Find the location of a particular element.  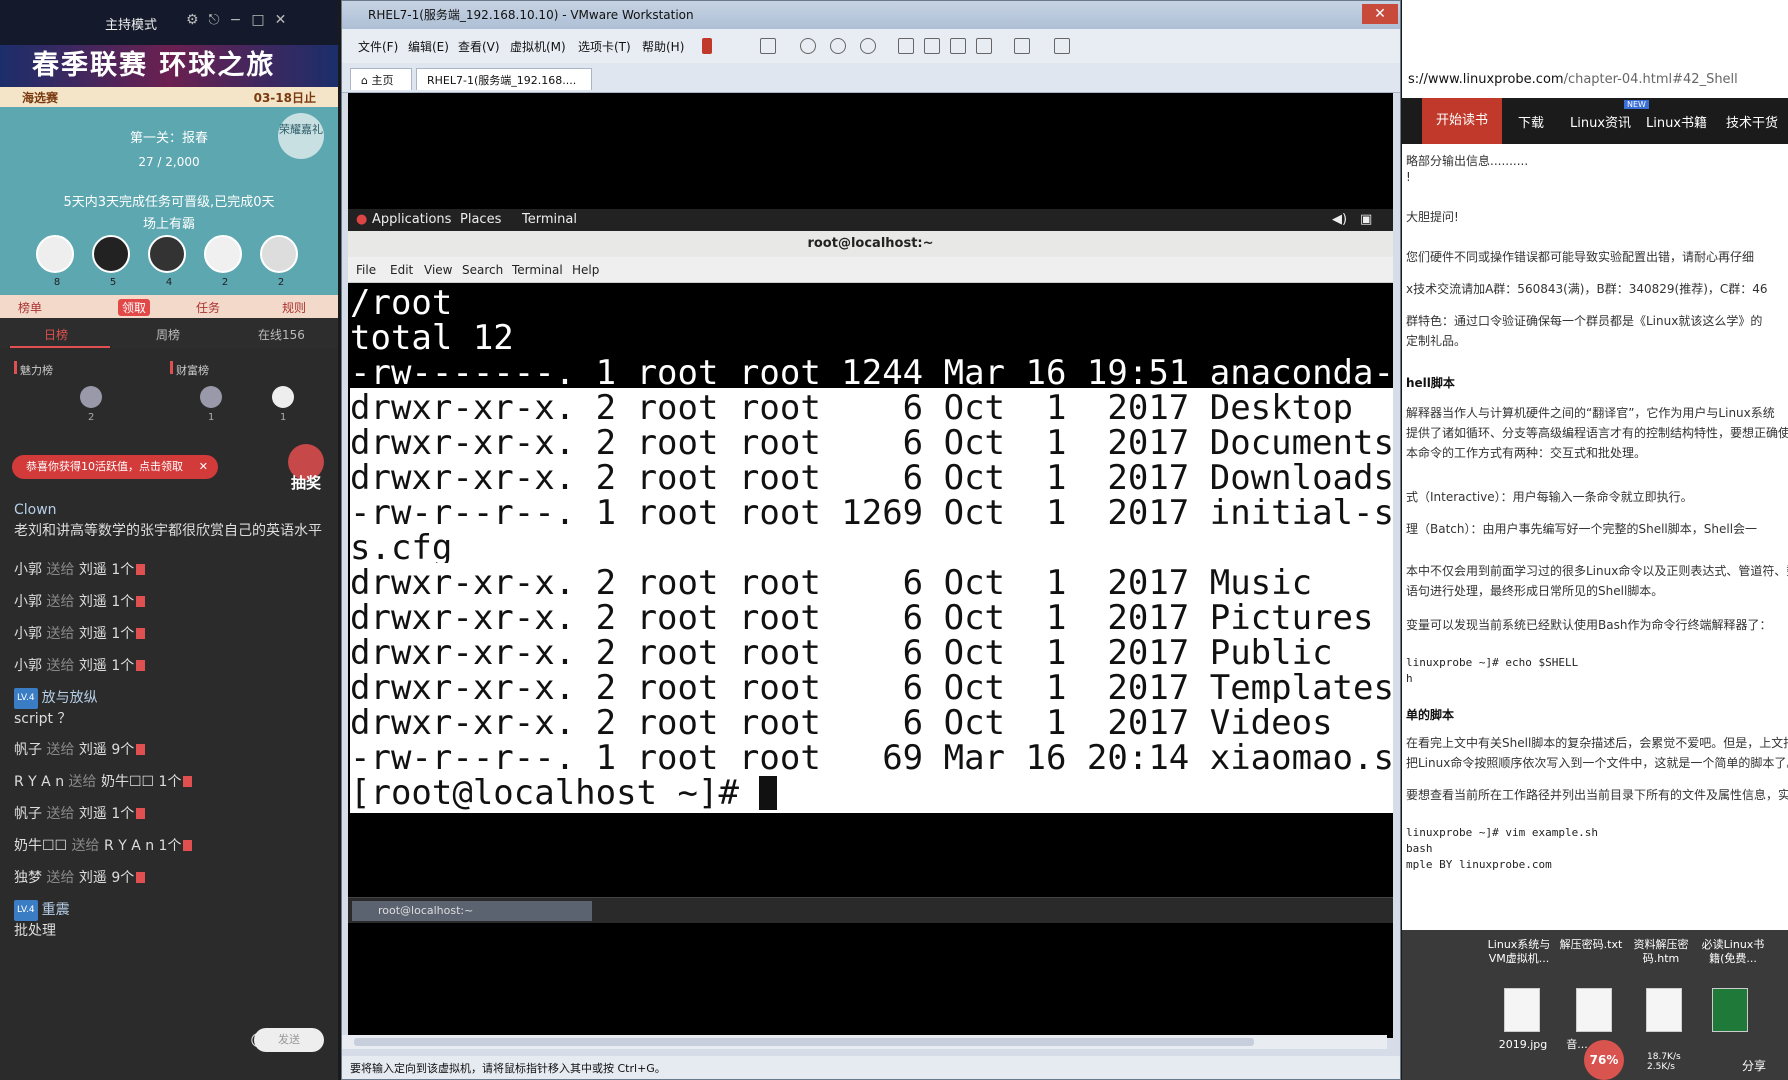

tab-daily: 日榜 is located at coordinates (56, 334).